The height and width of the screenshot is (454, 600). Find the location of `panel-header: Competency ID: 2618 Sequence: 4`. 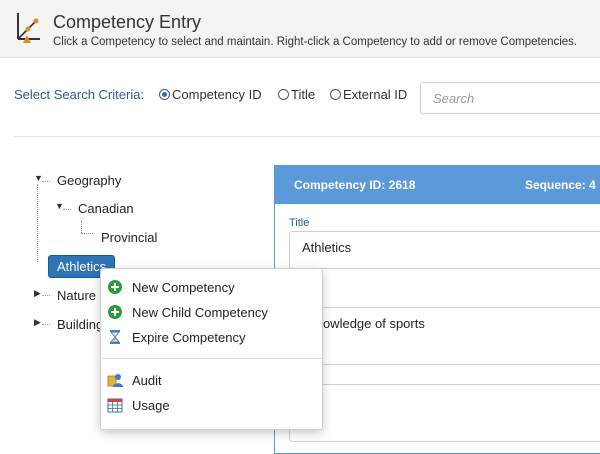

panel-header: Competency ID: 2618 Sequence: 4 is located at coordinates (437, 185).